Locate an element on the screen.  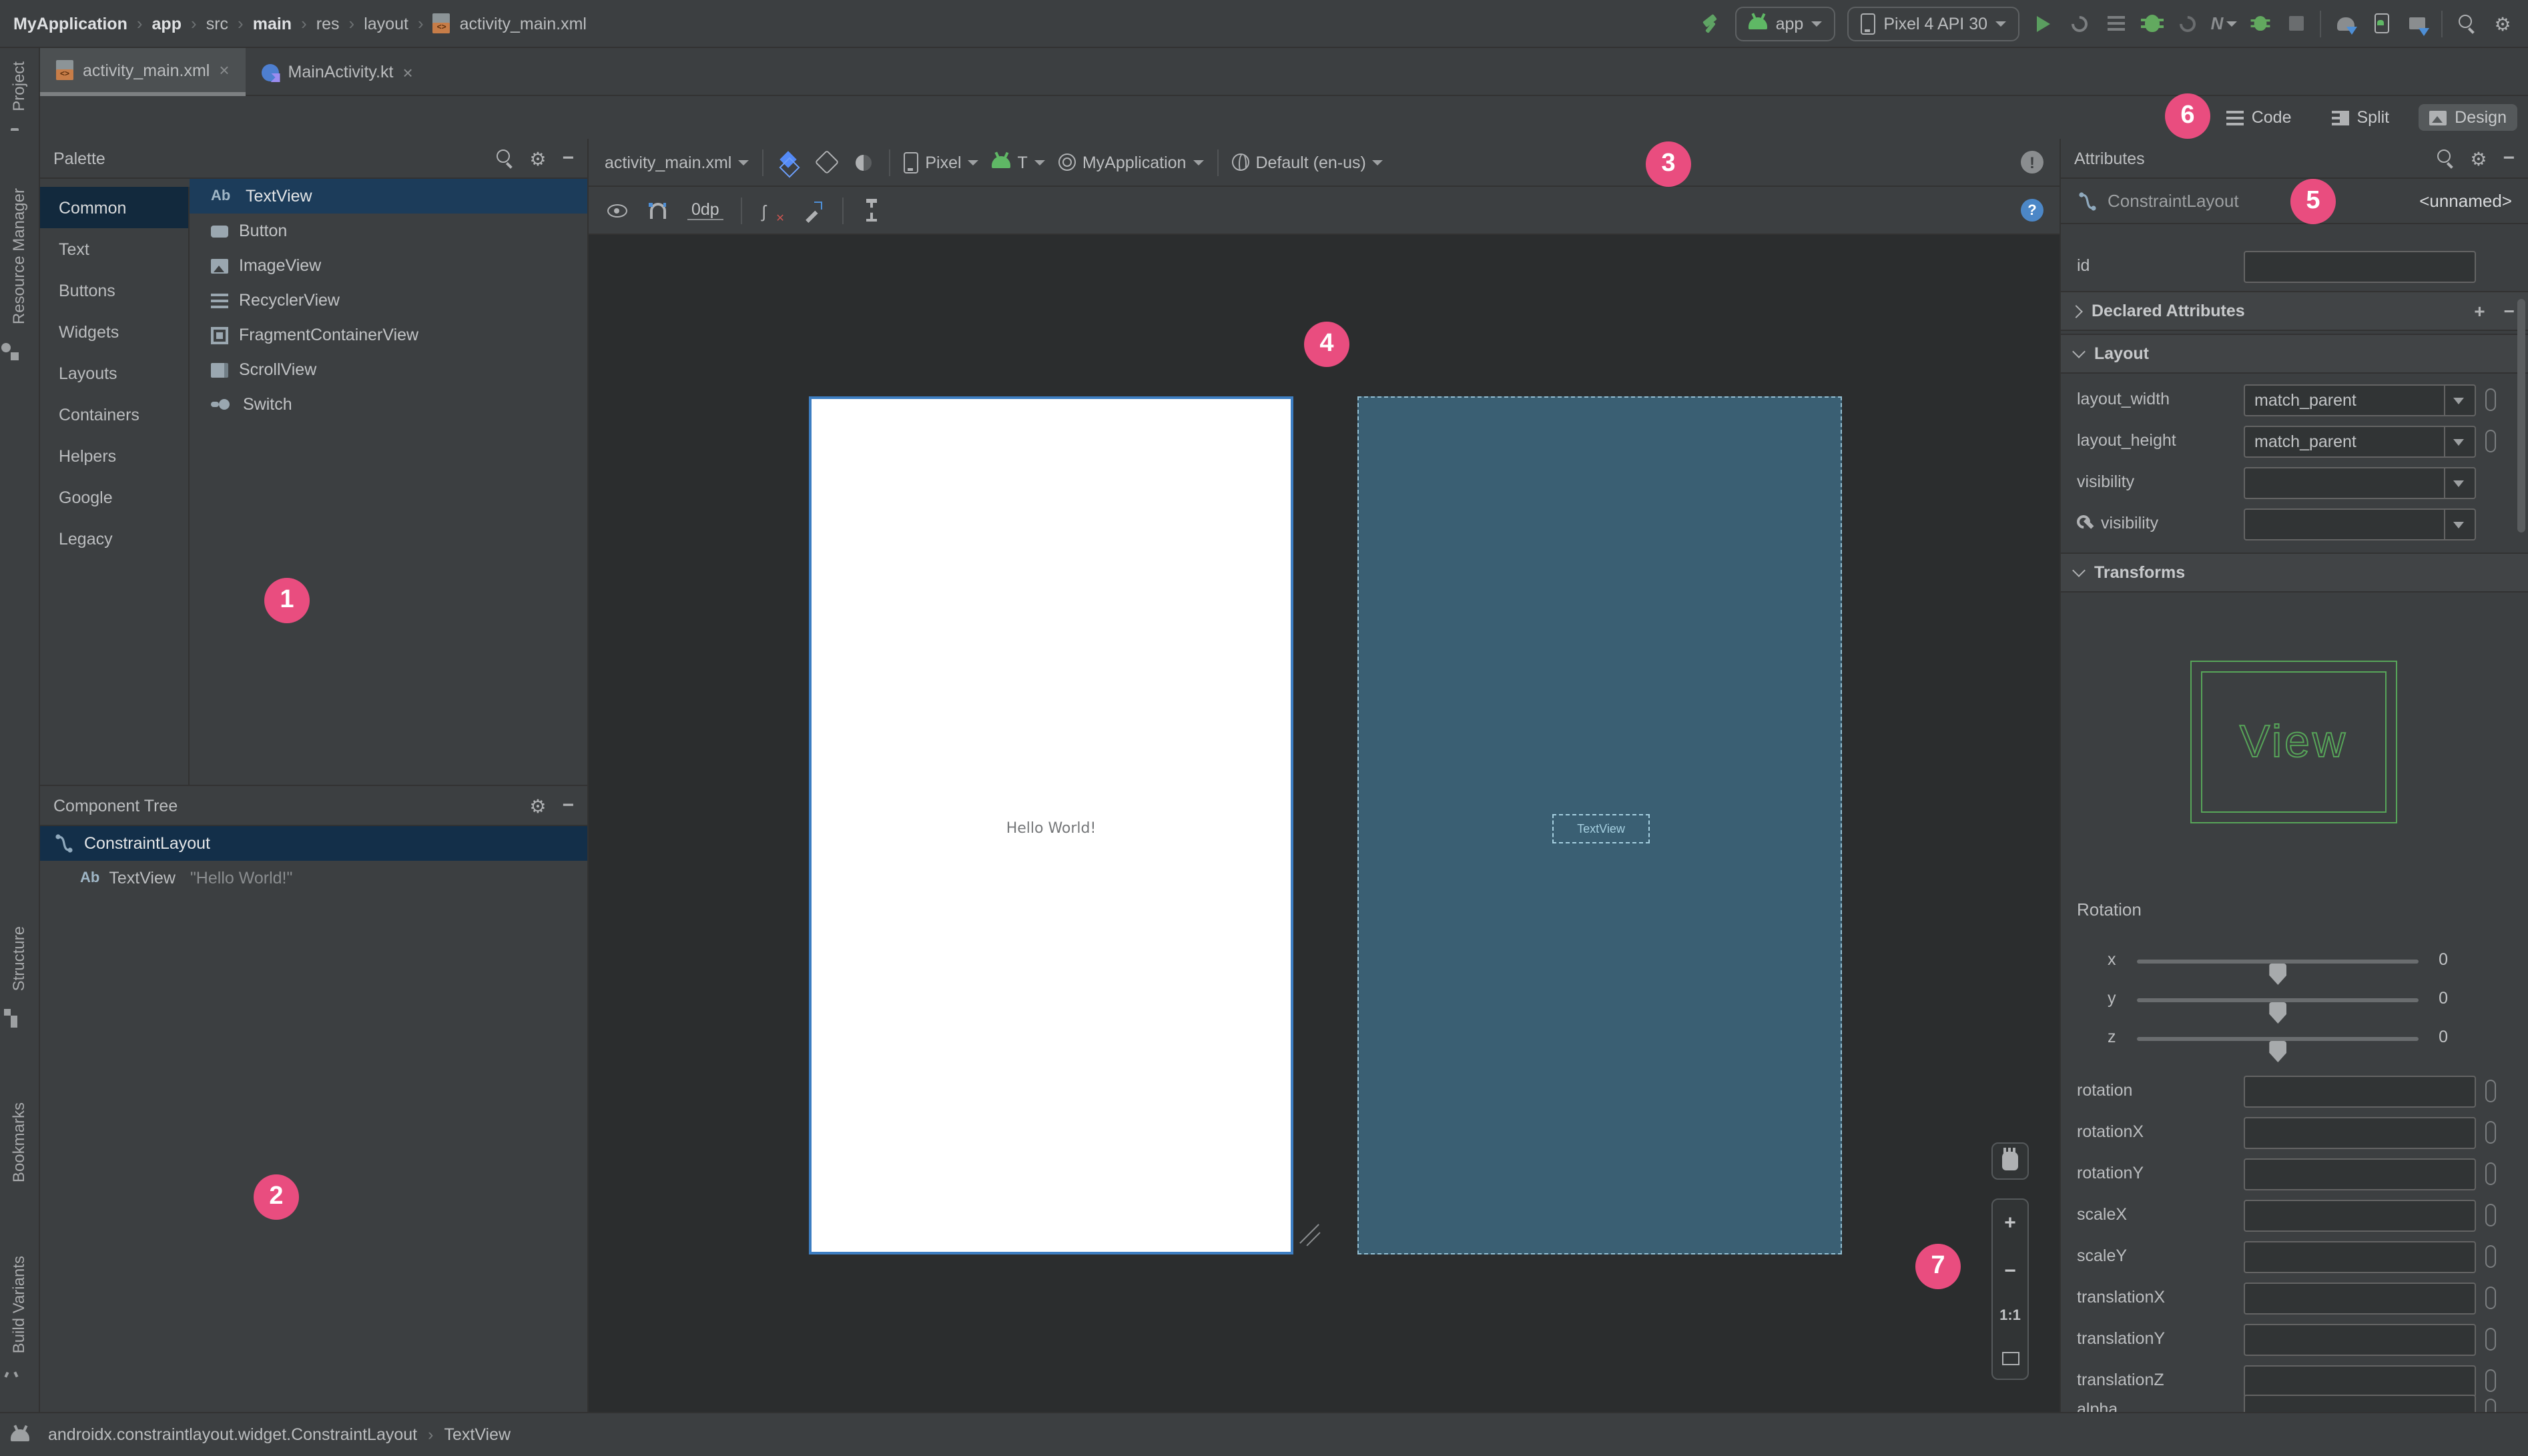
design-surface-selector is located at coordinates (789, 162).